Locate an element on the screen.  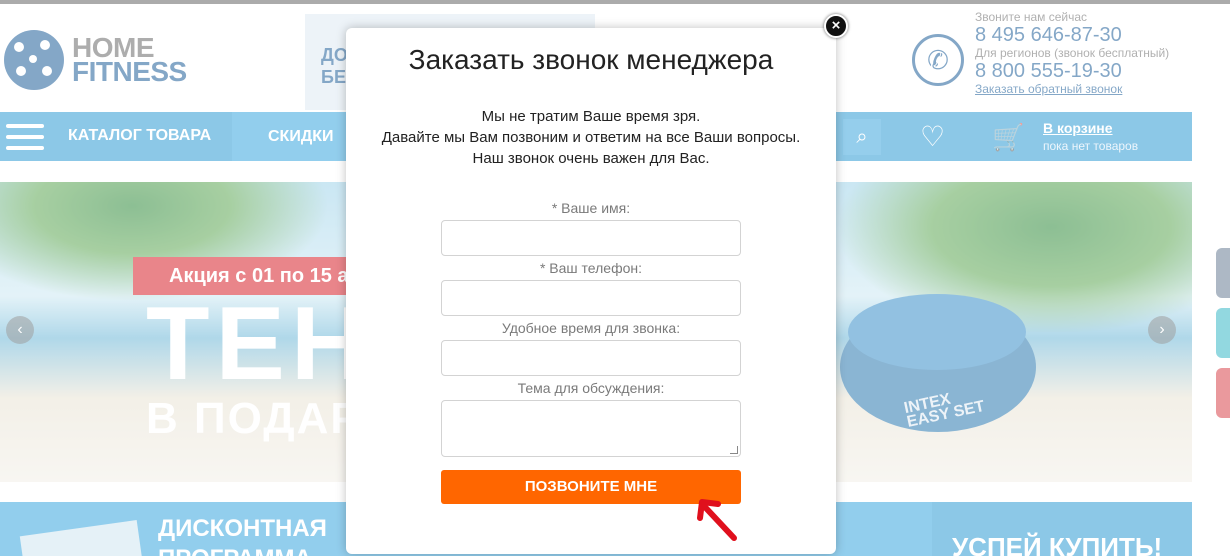
resize-handle-icon is located at coordinates (734, 450).